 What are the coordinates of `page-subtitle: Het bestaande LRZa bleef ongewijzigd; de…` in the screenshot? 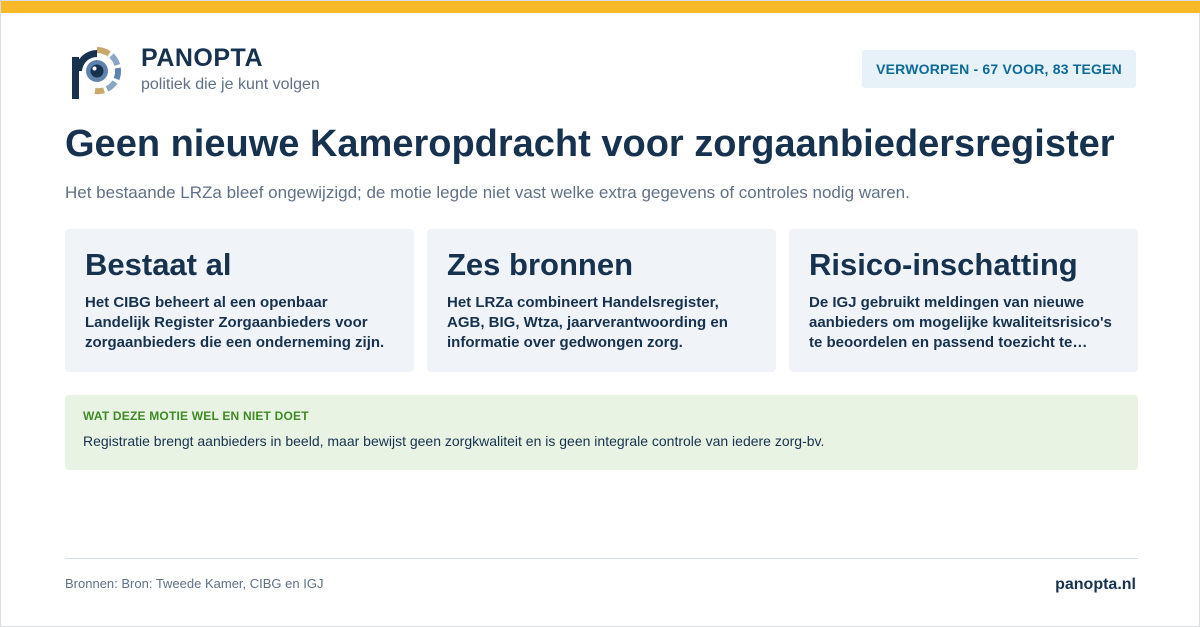 It's located at (487, 192).